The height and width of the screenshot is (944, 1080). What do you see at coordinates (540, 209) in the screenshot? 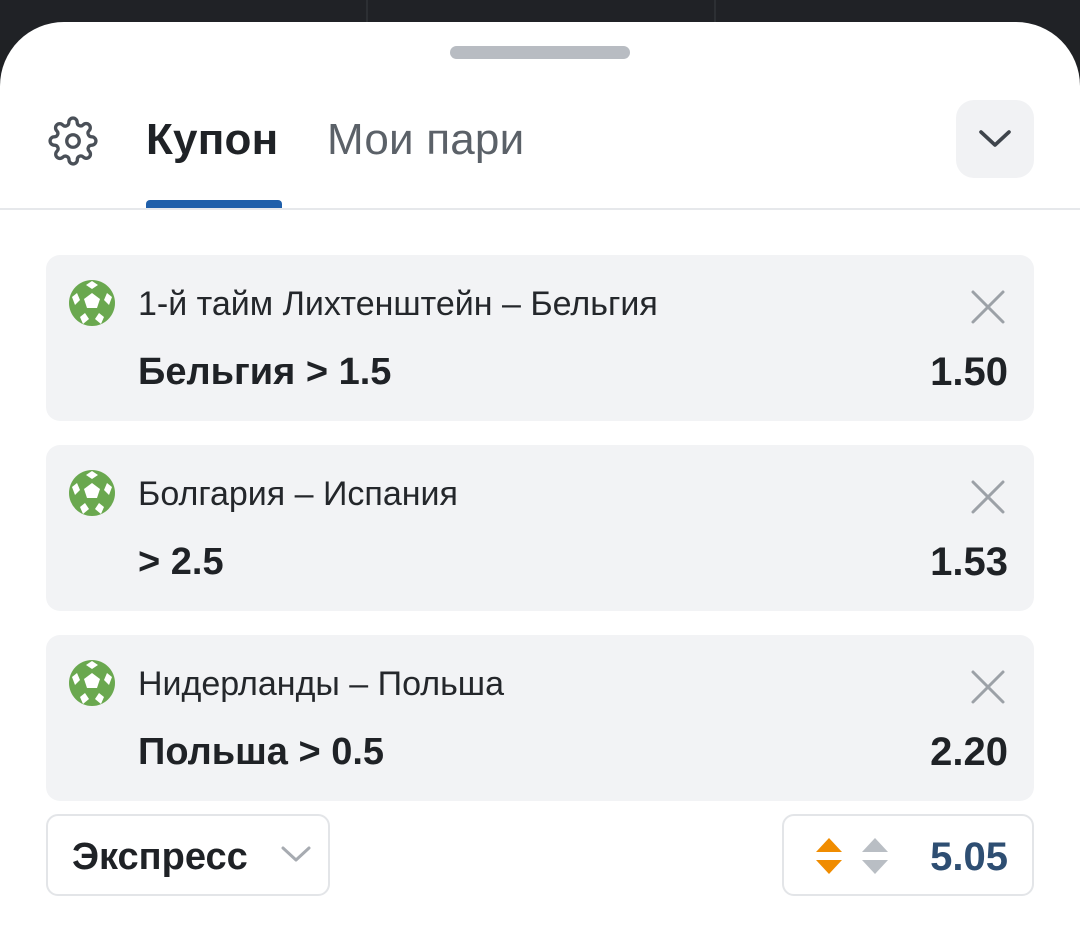
I see `header-divider` at bounding box center [540, 209].